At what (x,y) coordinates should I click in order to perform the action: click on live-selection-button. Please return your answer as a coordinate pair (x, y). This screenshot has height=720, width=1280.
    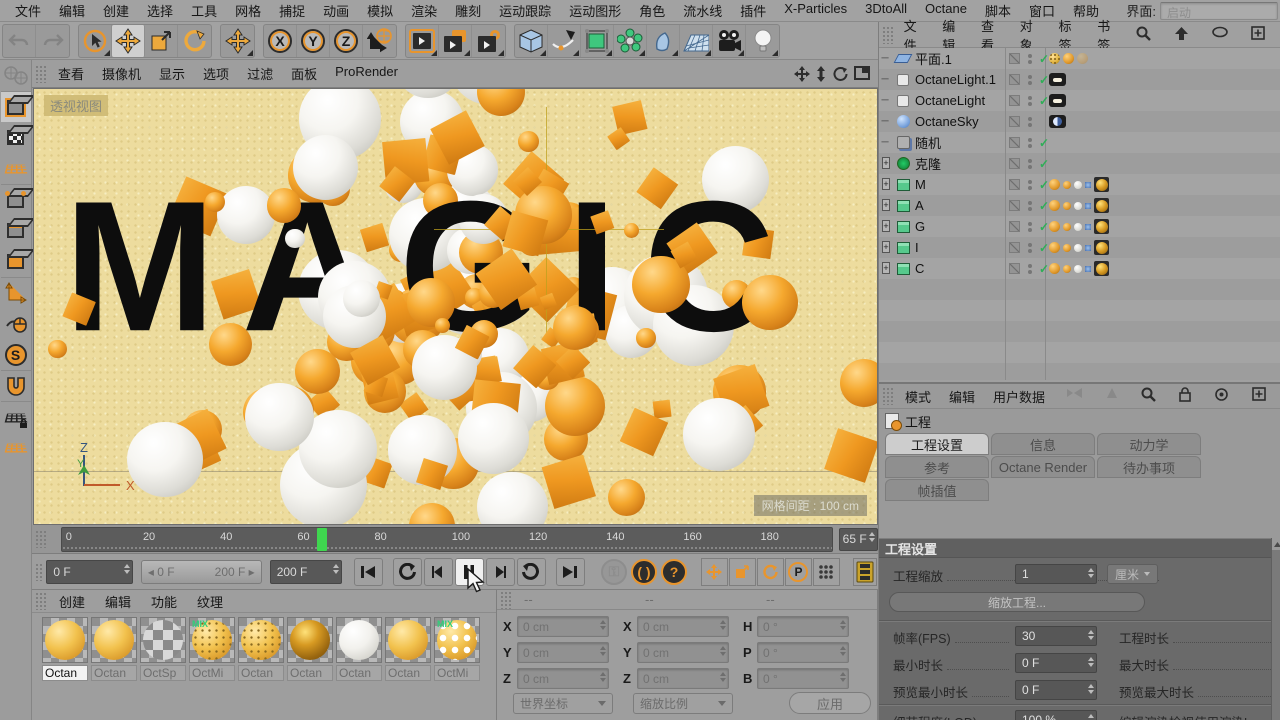
    Looking at the image, I should click on (95, 40).